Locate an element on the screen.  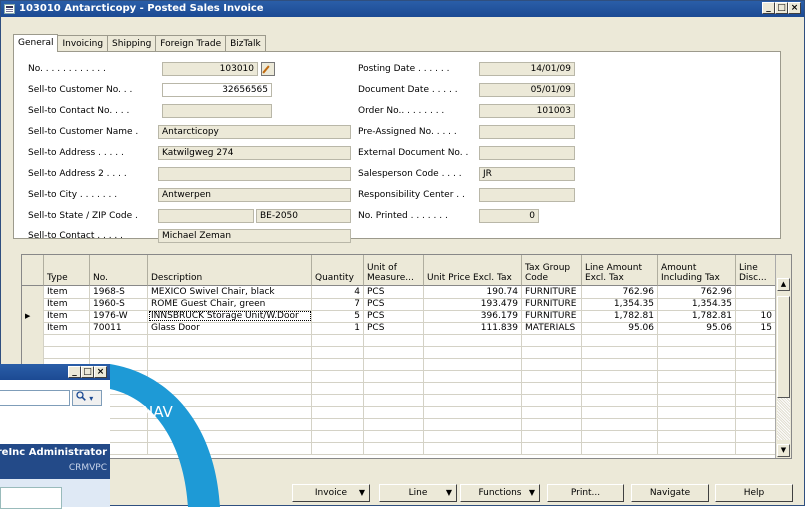
cell-no: 70011 is located at coordinates (119, 328).